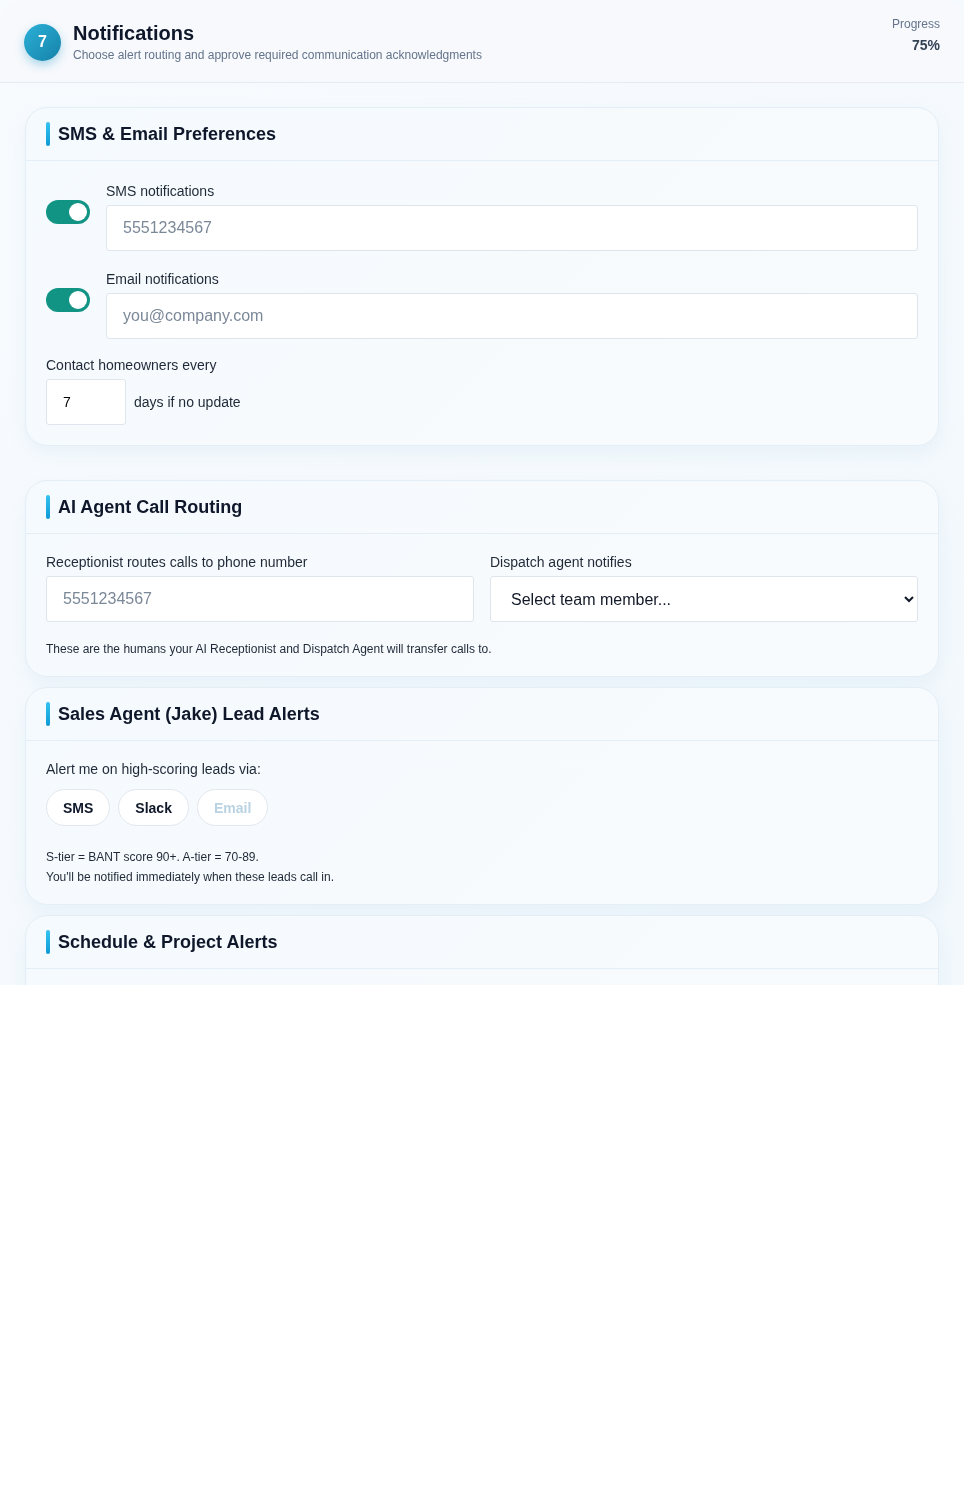 The height and width of the screenshot is (1511, 964). I want to click on progress-label: Progress, so click(915, 24).